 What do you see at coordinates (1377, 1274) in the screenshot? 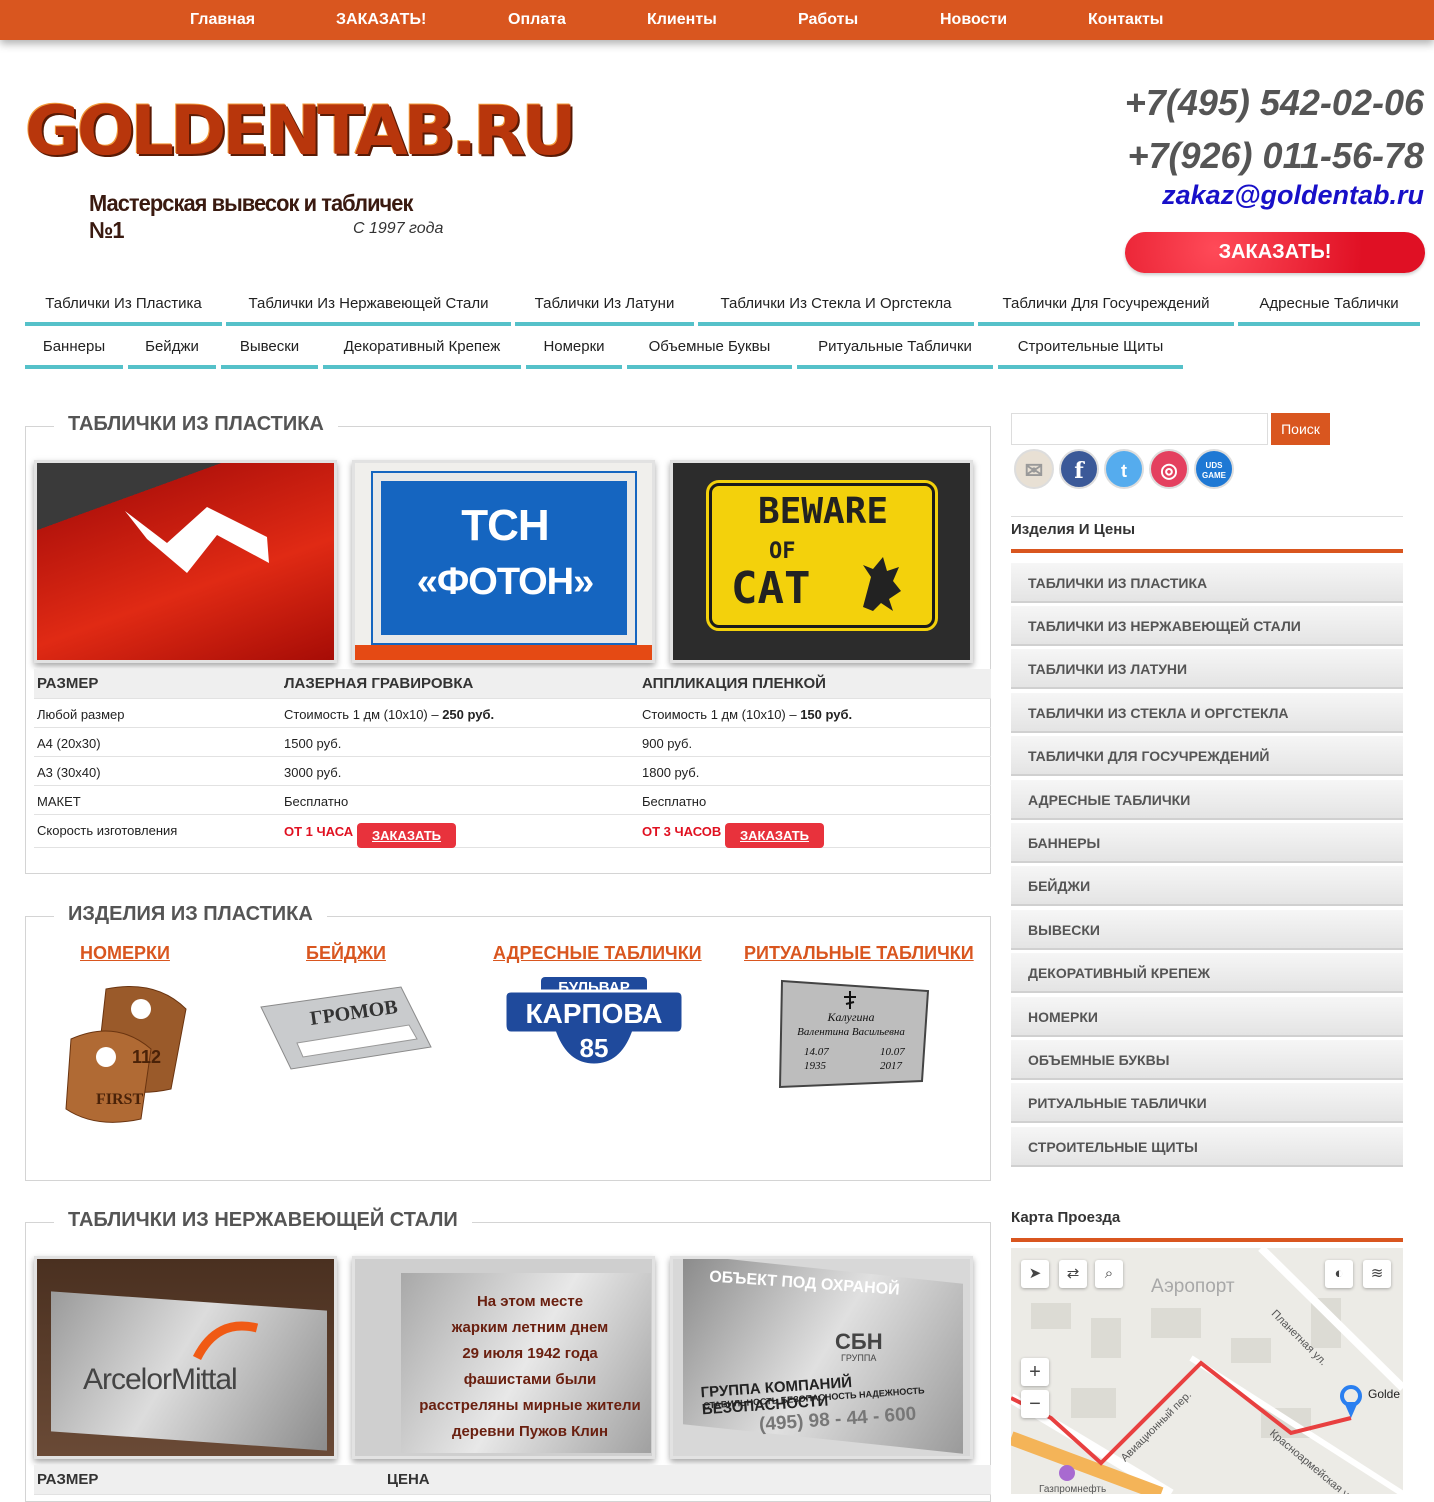
I see `layers-icon: ≋` at bounding box center [1377, 1274].